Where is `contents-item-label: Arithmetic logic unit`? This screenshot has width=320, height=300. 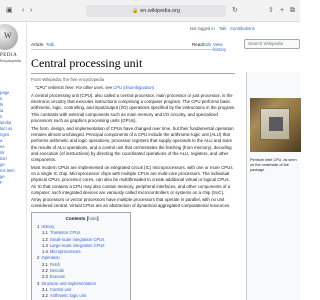 contents-item-label: Arithmetic logic unit is located at coordinates (68, 296).